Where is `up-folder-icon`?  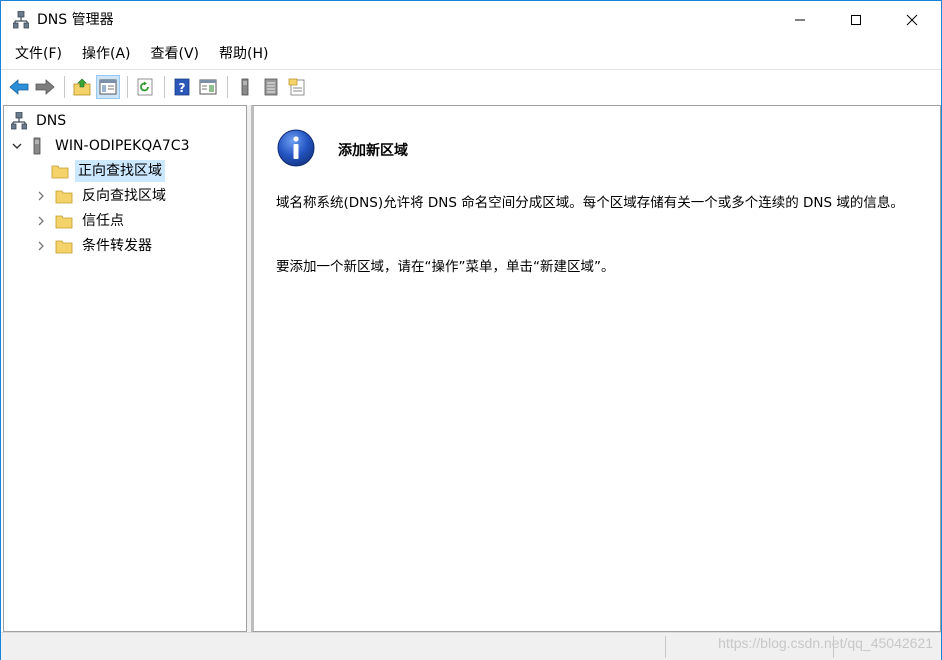
up-folder-icon is located at coordinates (82, 86).